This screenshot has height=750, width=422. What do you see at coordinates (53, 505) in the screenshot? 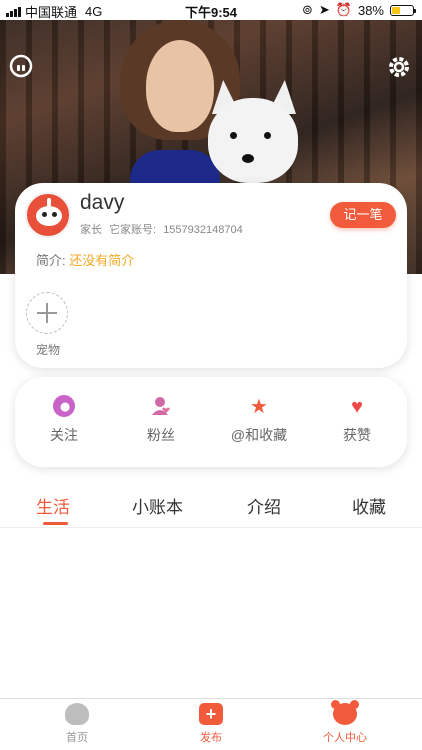
I see `tab-life: 生活` at bounding box center [53, 505].